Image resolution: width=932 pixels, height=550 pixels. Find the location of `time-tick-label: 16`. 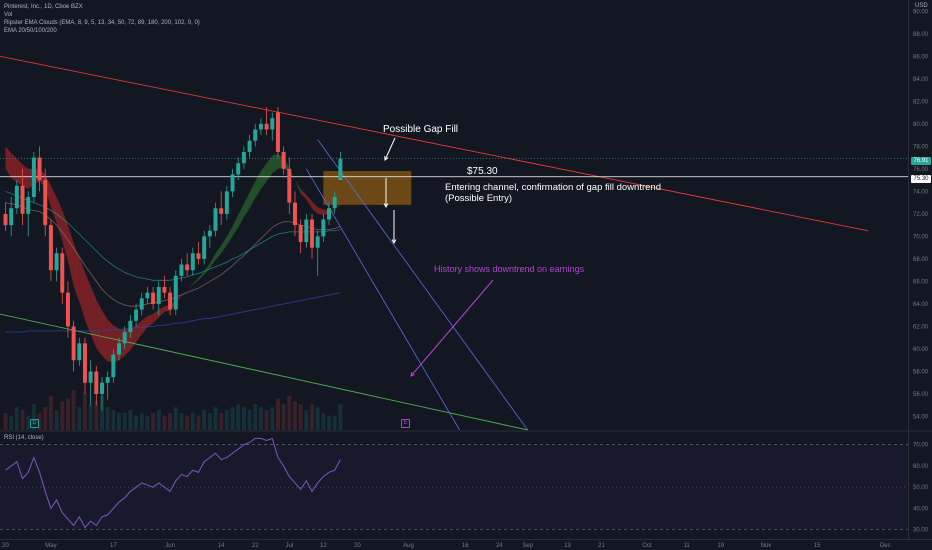

time-tick-label: 16 is located at coordinates (465, 546).